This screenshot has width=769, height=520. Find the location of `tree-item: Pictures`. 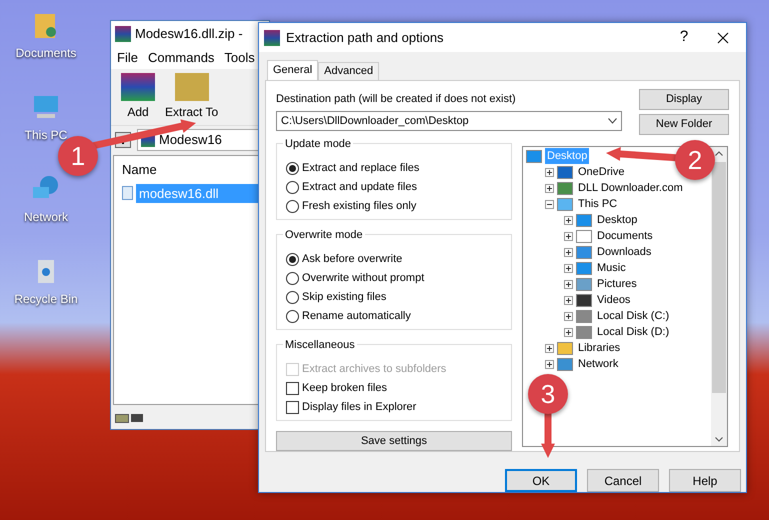

tree-item: Pictures is located at coordinates (617, 284).